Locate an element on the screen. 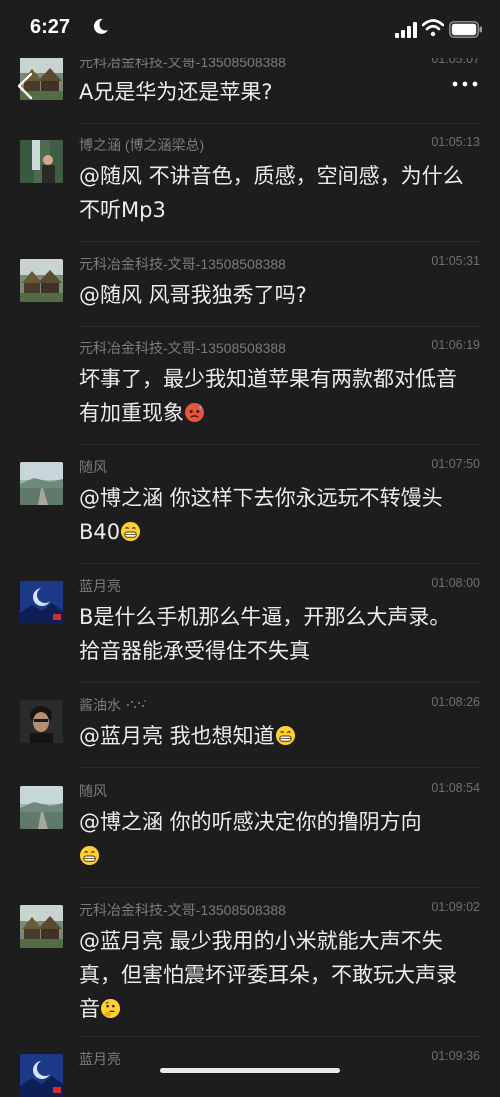 The height and width of the screenshot is (1097, 500). message-text-content: @蓝月亮 我也想知道 is located at coordinates (177, 736).